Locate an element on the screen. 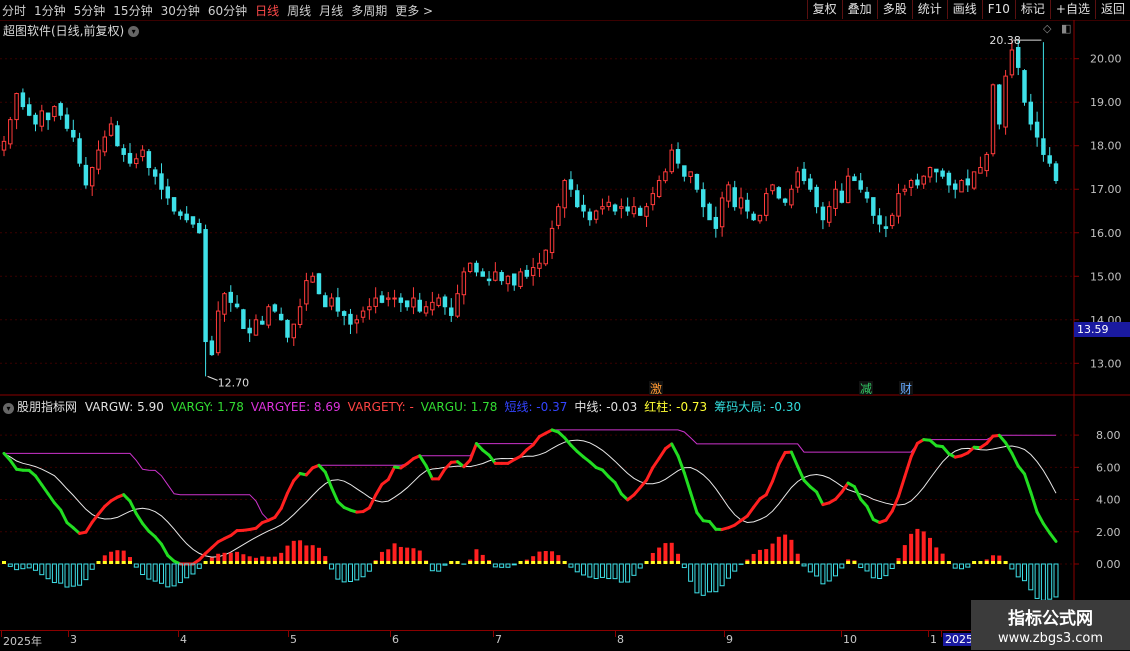 Image resolution: width=1130 pixels, height=651 pixels. date-label-4: 6 is located at coordinates (395, 639).